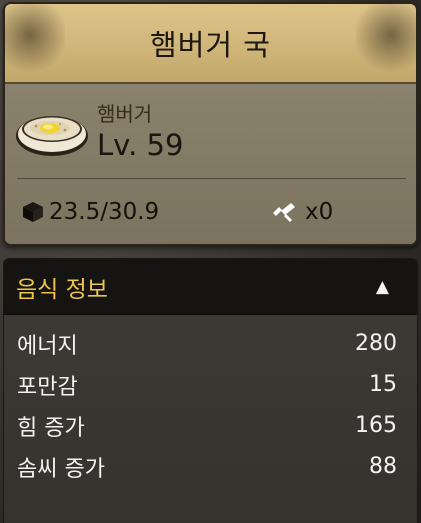  I want to click on stat-value: 15, so click(383, 384).